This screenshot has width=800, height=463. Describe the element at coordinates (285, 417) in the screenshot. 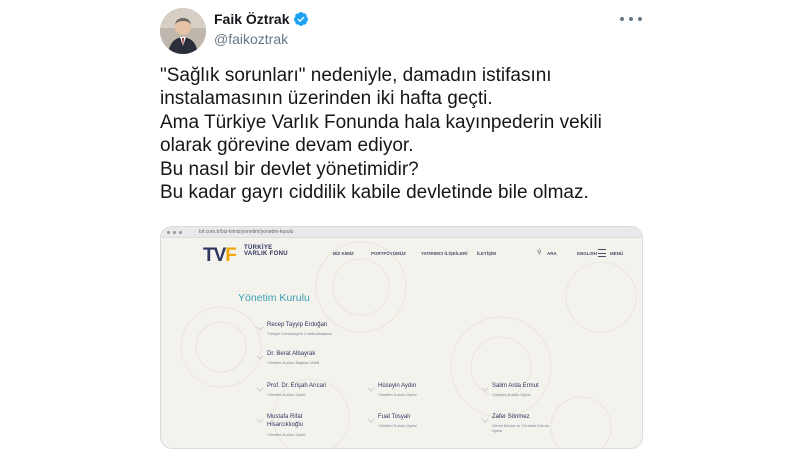

I see `member-name: Mustafa Rifat` at that location.